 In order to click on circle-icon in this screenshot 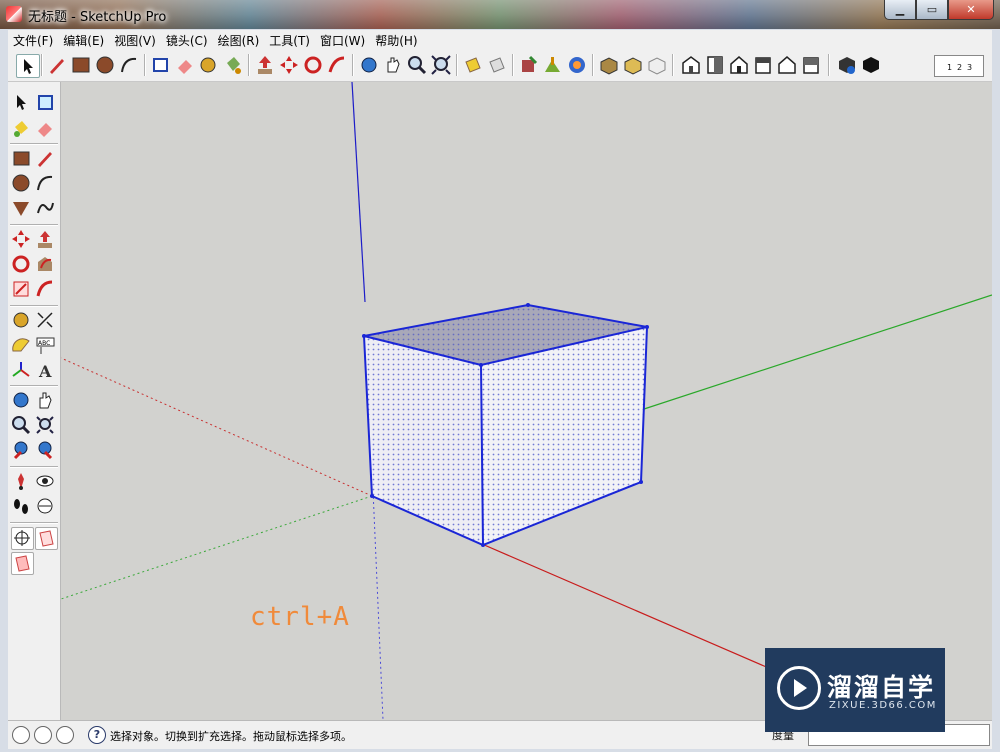, I will do `click(105, 65)`.